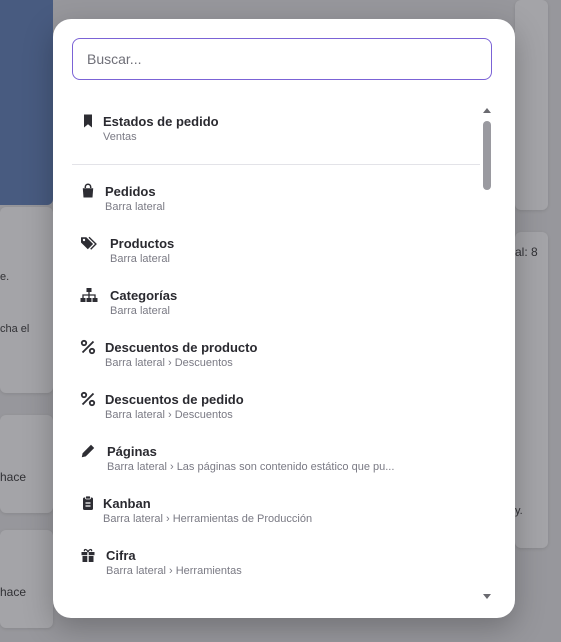 This screenshot has width=561, height=642. What do you see at coordinates (130, 191) in the screenshot?
I see `result-title: Pedidos` at bounding box center [130, 191].